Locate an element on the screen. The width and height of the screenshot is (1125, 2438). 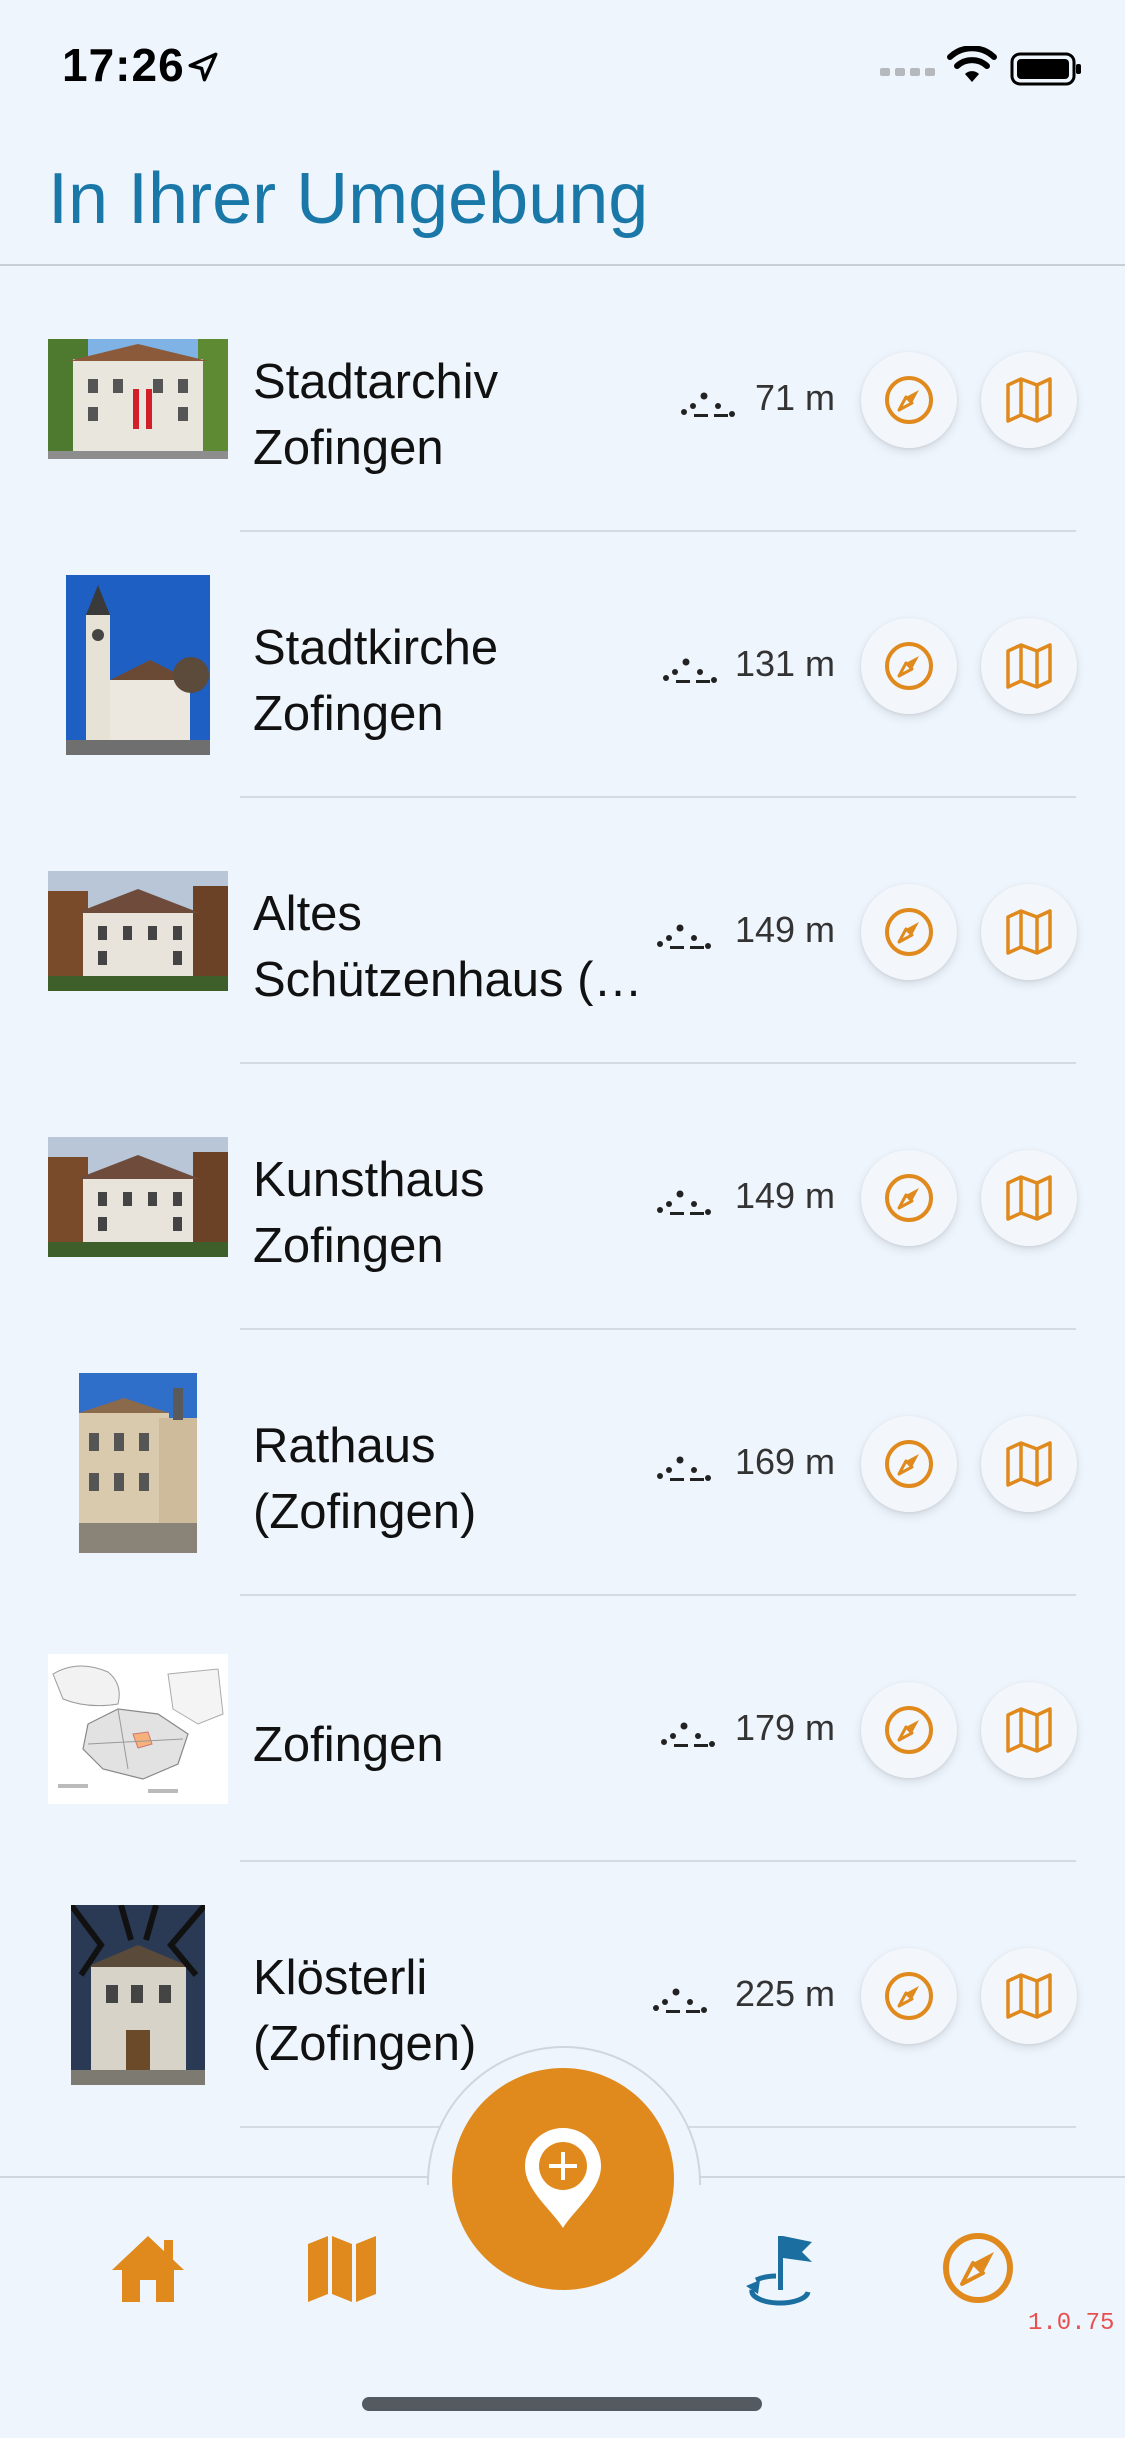
place-name-line1: Klösterli is located at coordinates (340, 1978).